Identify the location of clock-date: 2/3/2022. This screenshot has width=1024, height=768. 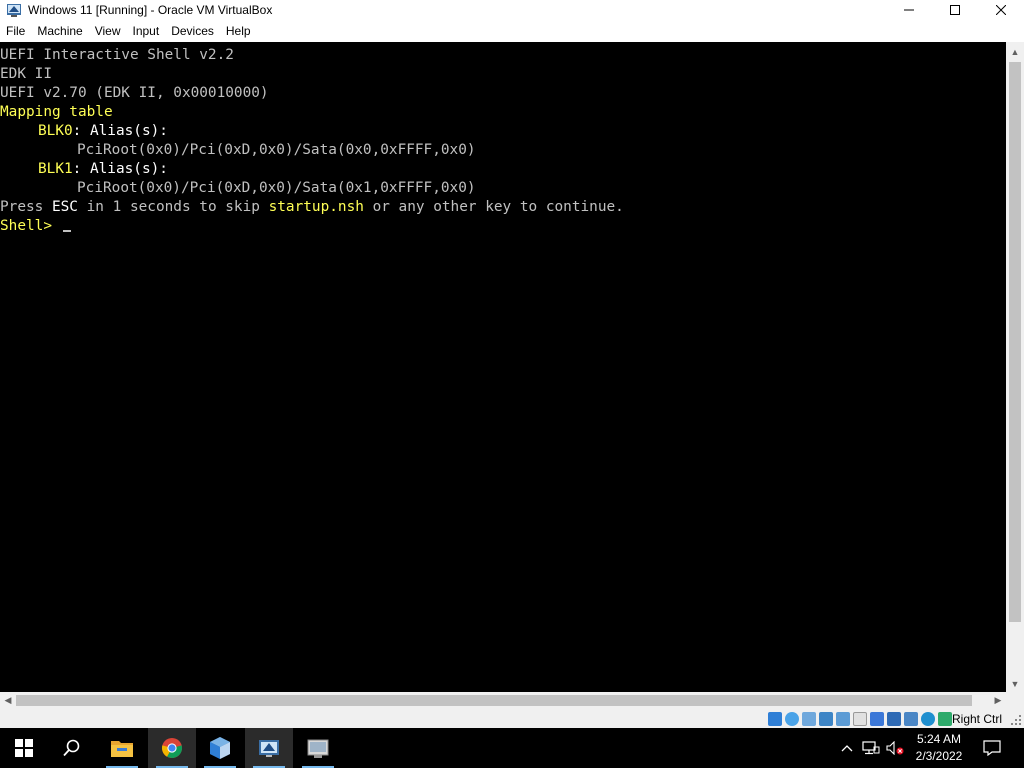
(939, 756).